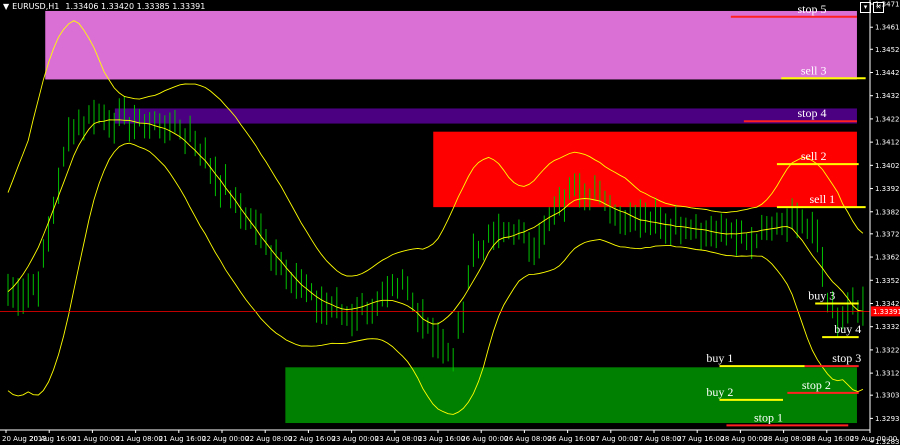 The width and height of the screenshot is (900, 445). I want to click on y-tick-label-1: 1.34615, so click(887, 28).